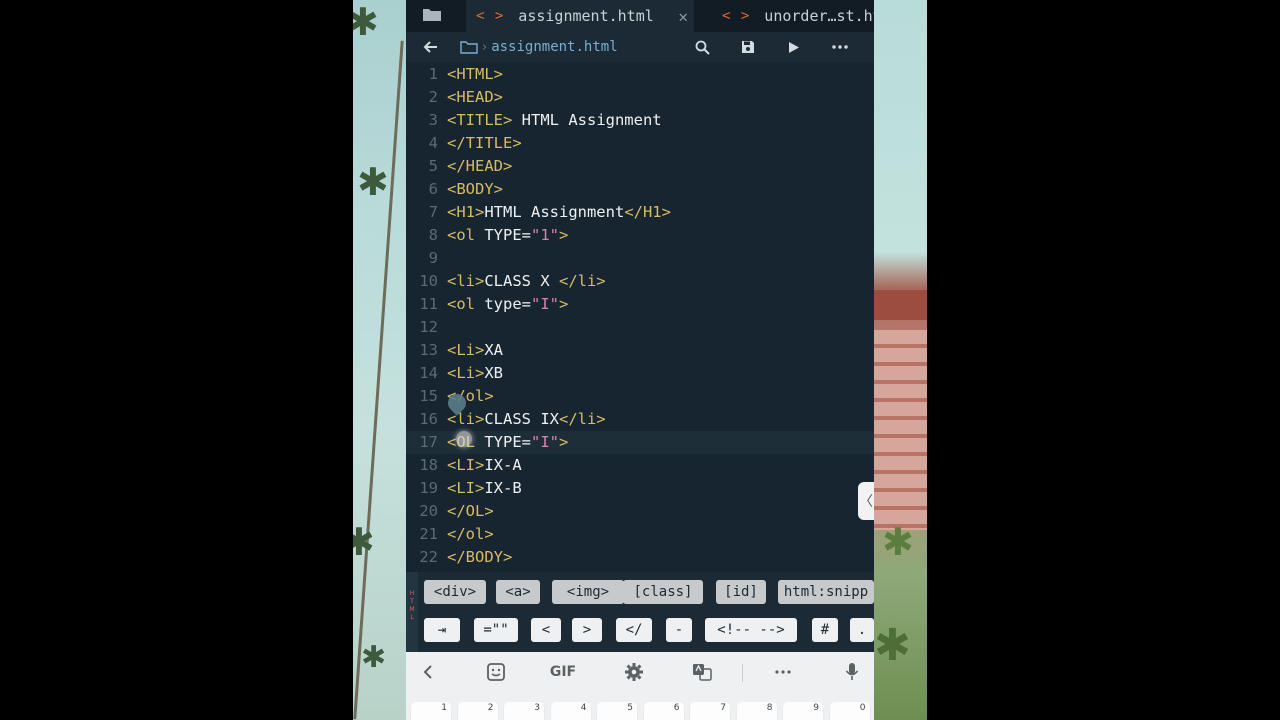 This screenshot has width=1280, height=720. I want to click on keyboard-key: 0, so click(849, 711).